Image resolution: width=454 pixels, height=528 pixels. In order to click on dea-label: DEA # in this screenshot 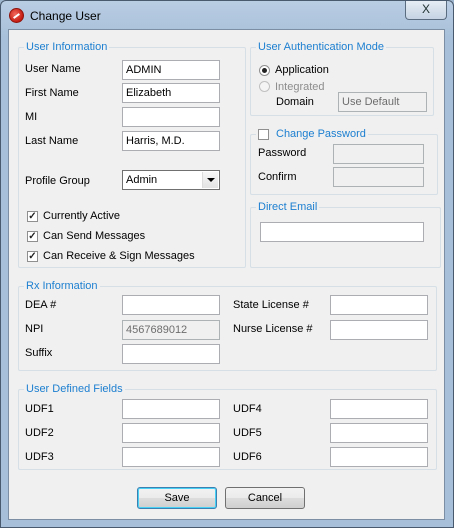, I will do `click(41, 305)`.